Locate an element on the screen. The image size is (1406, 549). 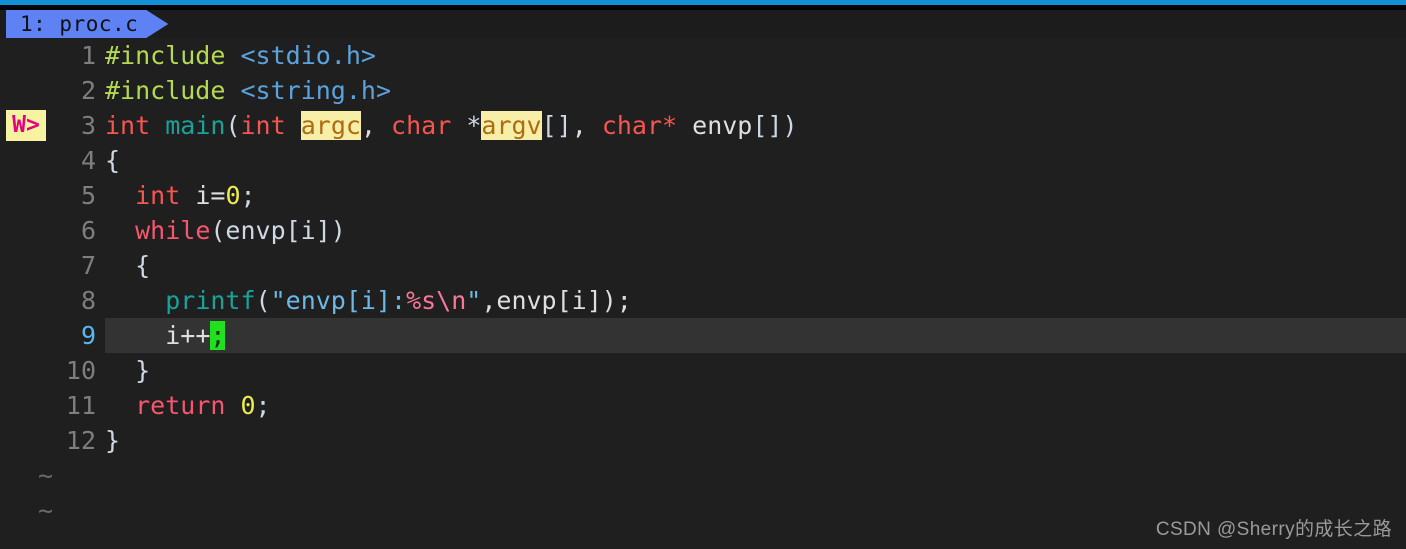
code-line-12: 12 } is located at coordinates (703, 440).